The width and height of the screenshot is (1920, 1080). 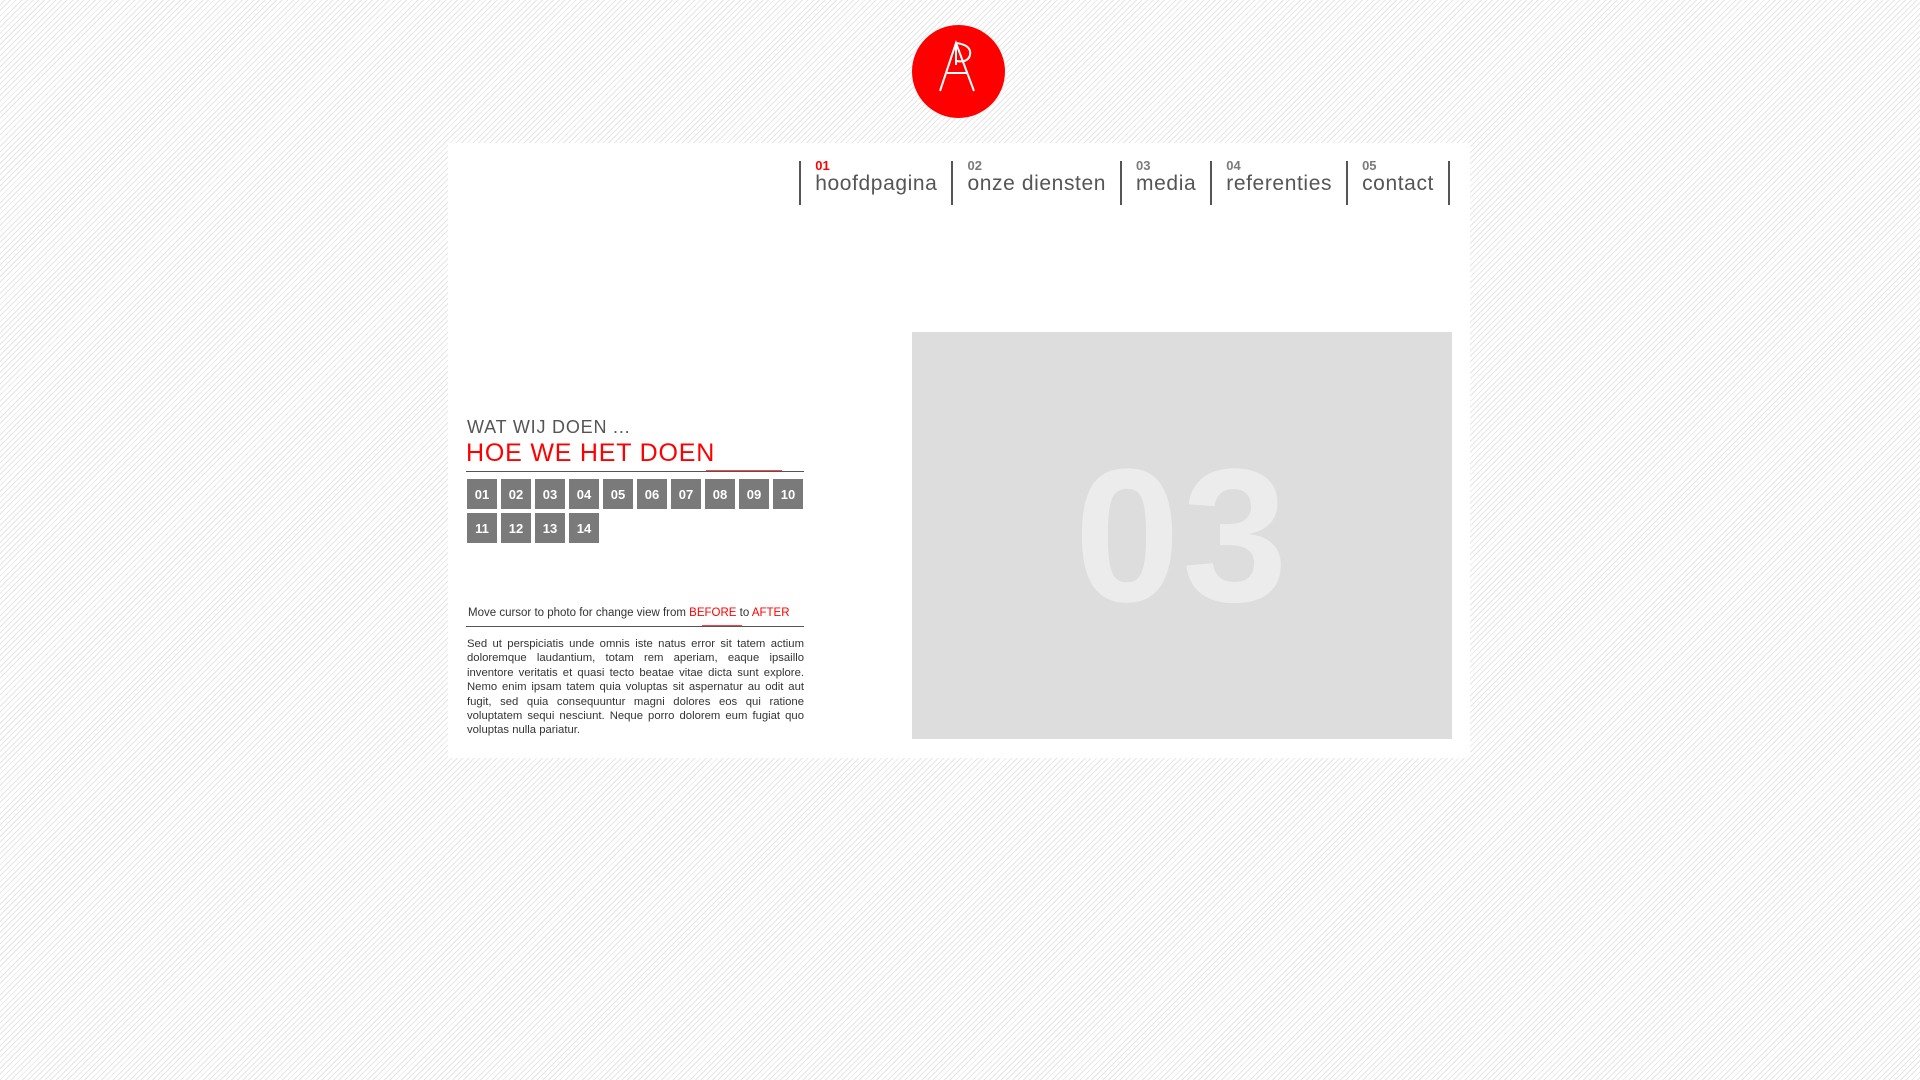 I want to click on title-divider, so click(x=635, y=471).